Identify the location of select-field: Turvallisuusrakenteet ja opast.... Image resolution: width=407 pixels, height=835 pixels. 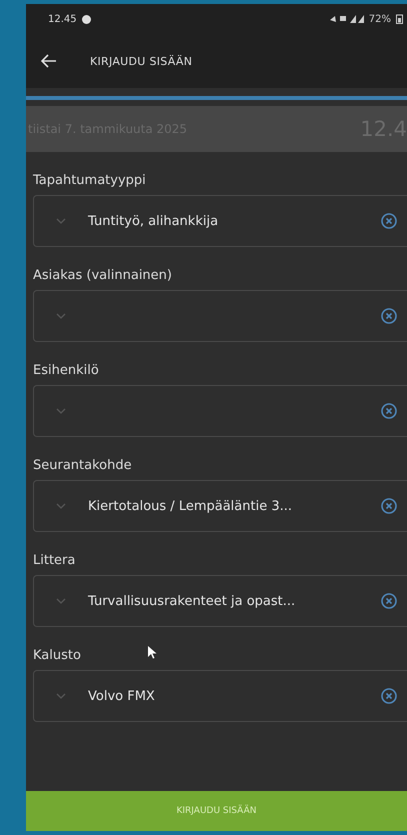
(220, 601).